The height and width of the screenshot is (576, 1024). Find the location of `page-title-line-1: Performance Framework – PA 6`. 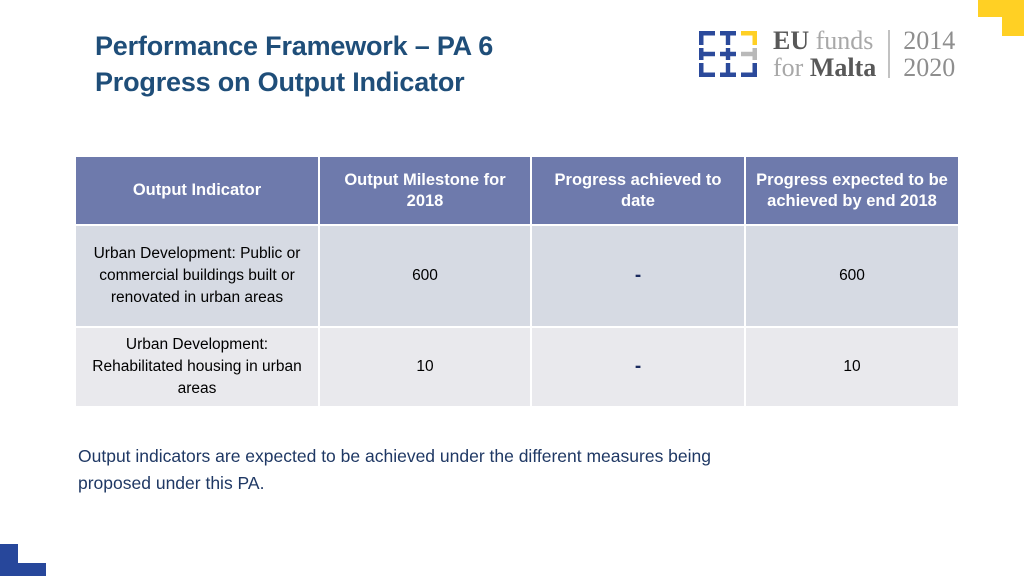

page-title-line-1: Performance Framework – PA 6 is located at coordinates (294, 46).